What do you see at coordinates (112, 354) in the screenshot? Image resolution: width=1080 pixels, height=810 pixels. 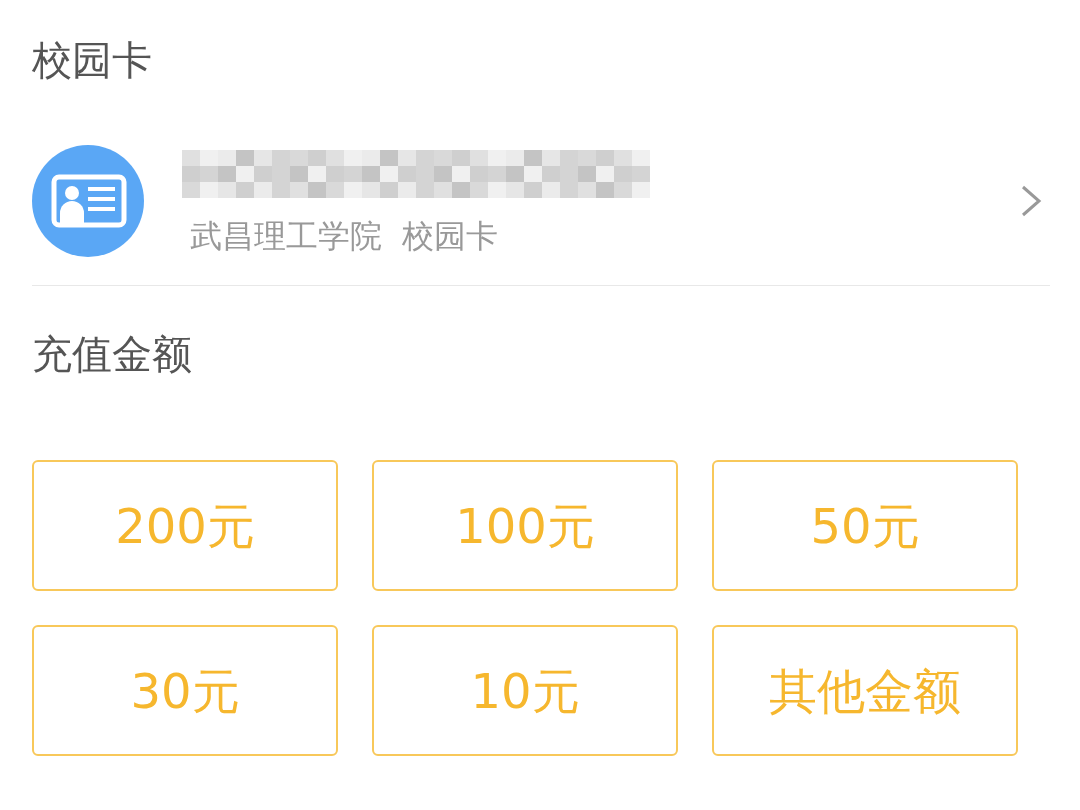 I see `section-title: 充值金额` at bounding box center [112, 354].